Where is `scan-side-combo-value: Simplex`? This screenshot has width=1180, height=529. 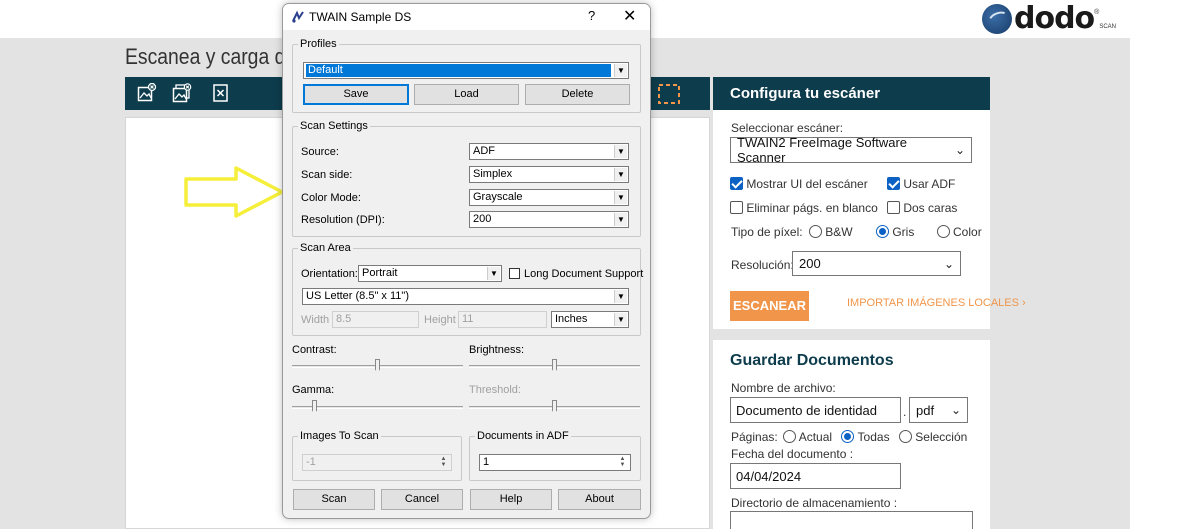 scan-side-combo-value: Simplex is located at coordinates (493, 174).